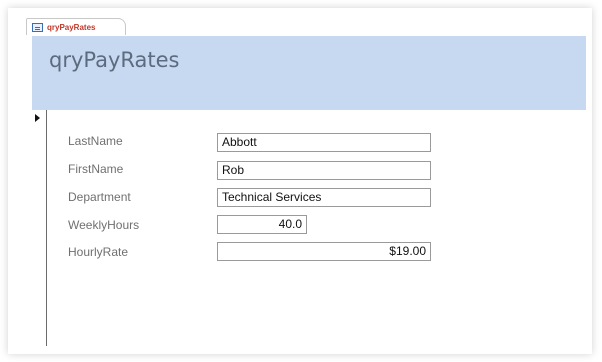 The width and height of the screenshot is (602, 362). I want to click on weeklyhours-field: 40.0, so click(262, 224).